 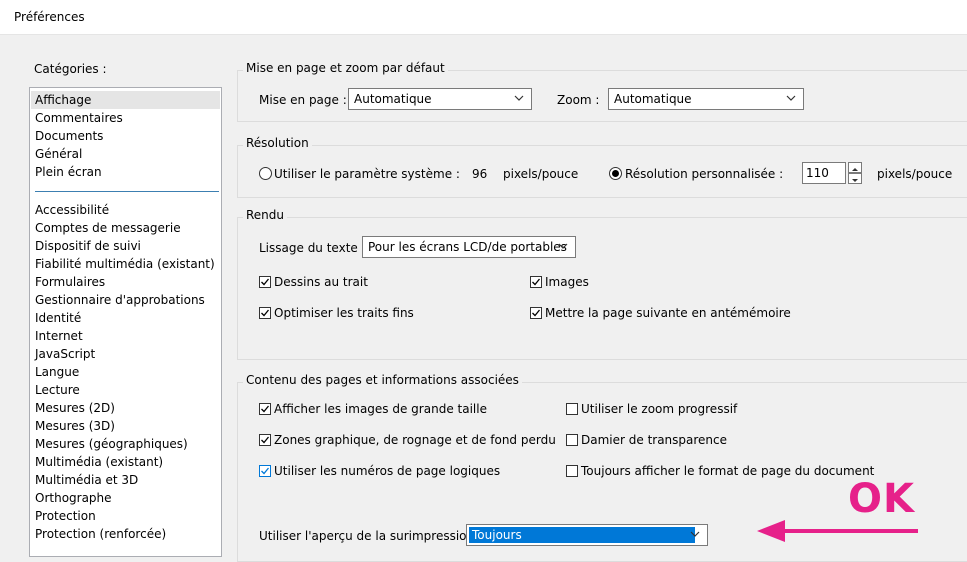 I want to click on page-layout-select: Automatique, so click(x=440, y=99).